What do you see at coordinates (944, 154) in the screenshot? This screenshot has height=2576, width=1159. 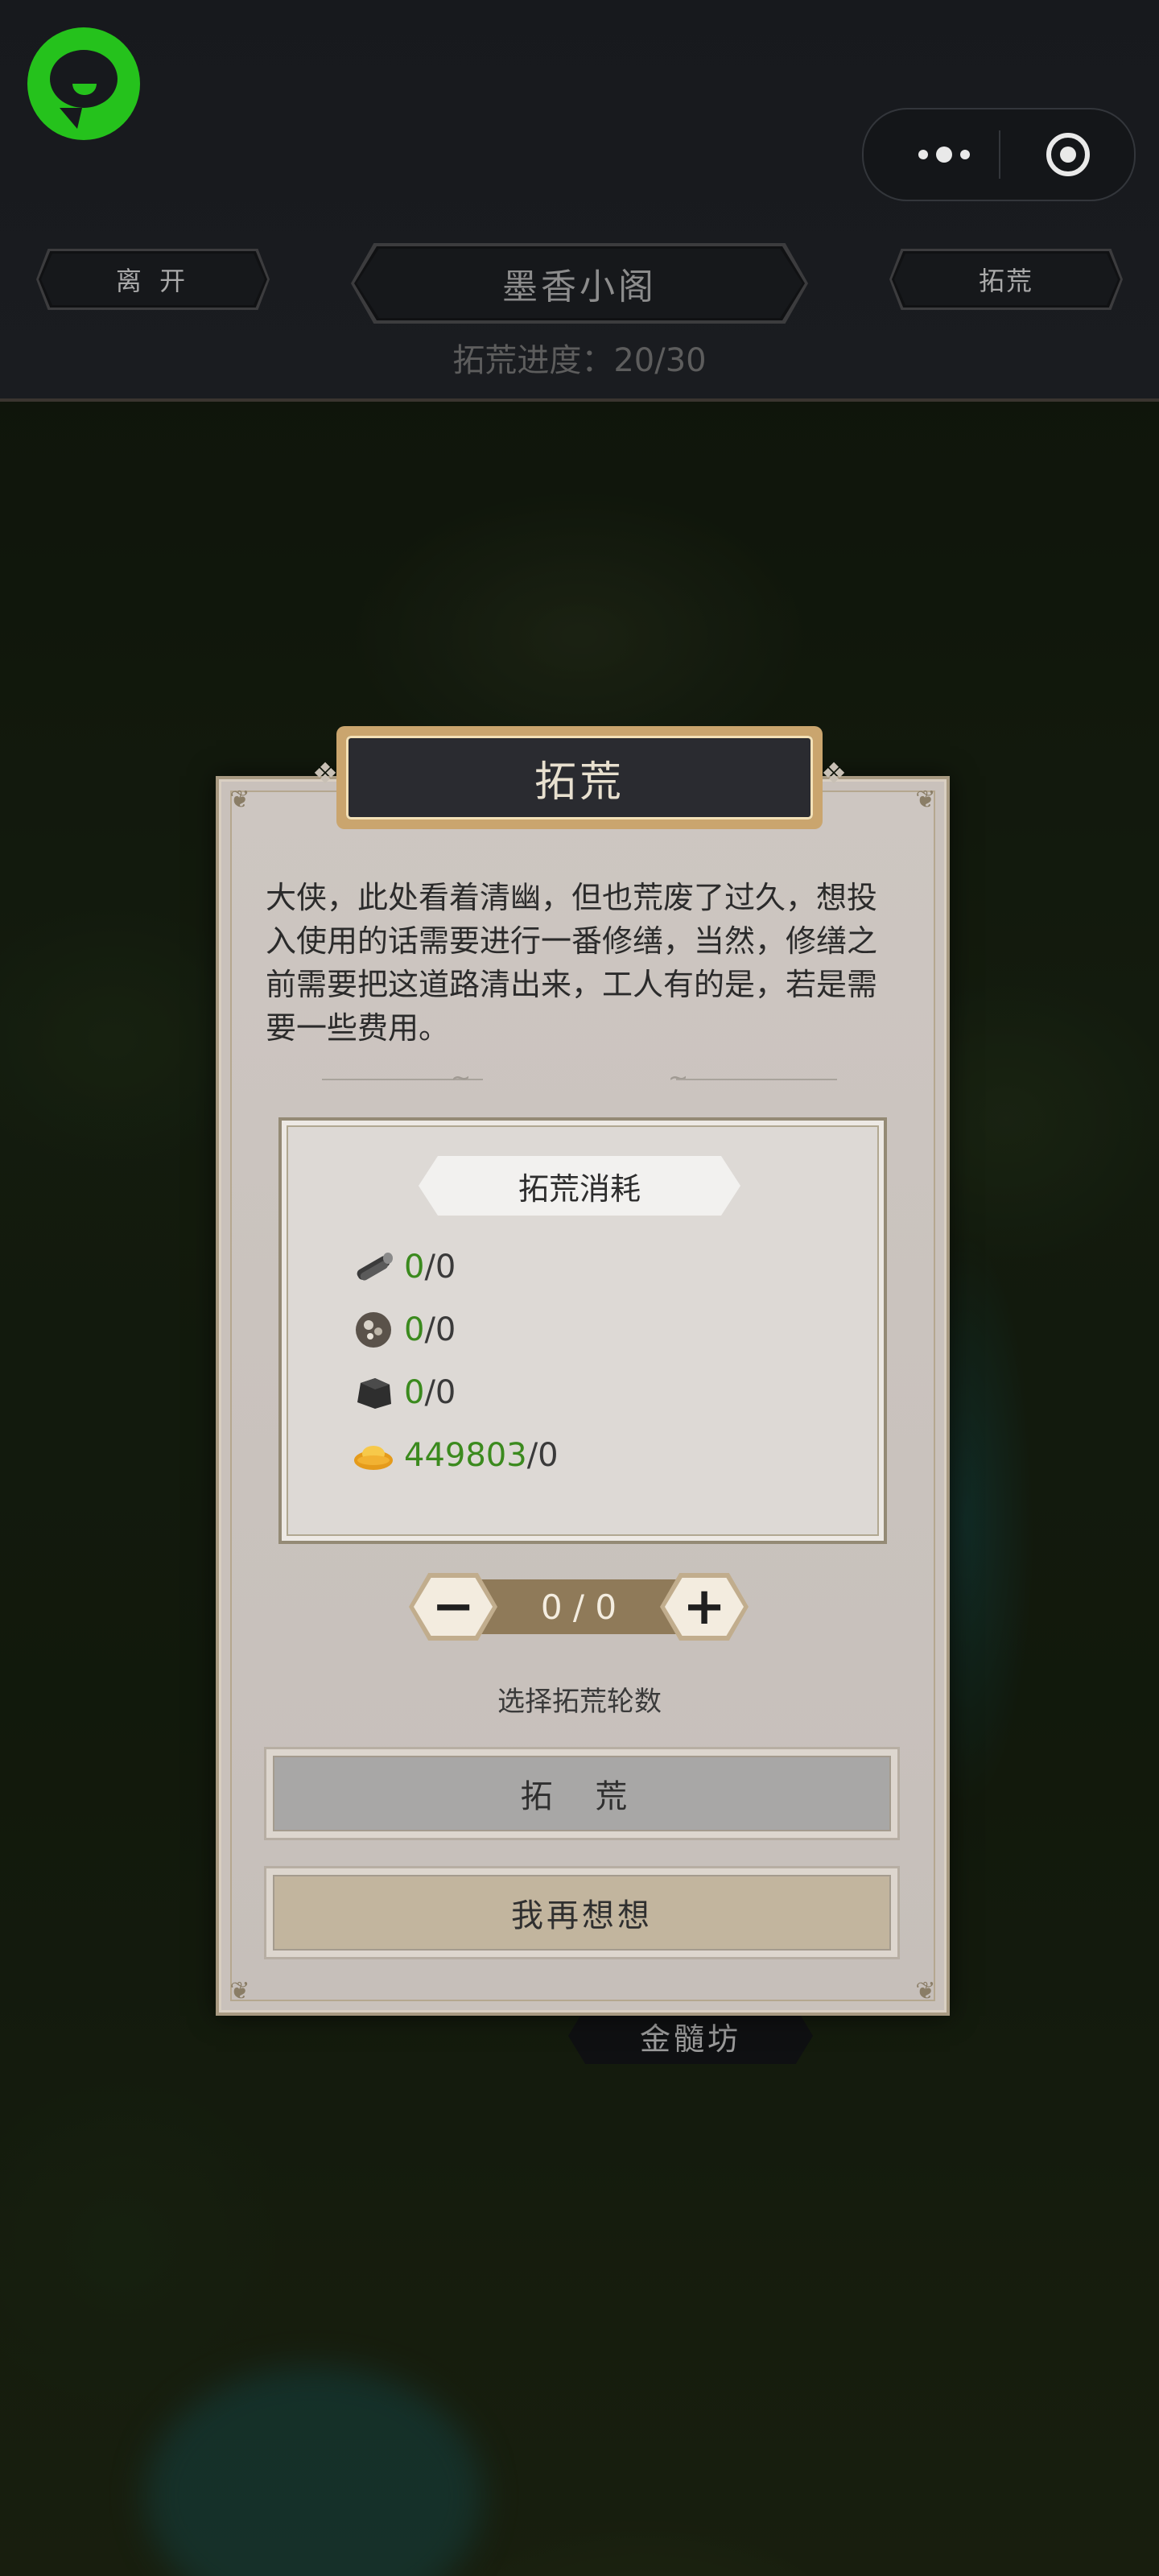 I see `more-icon` at bounding box center [944, 154].